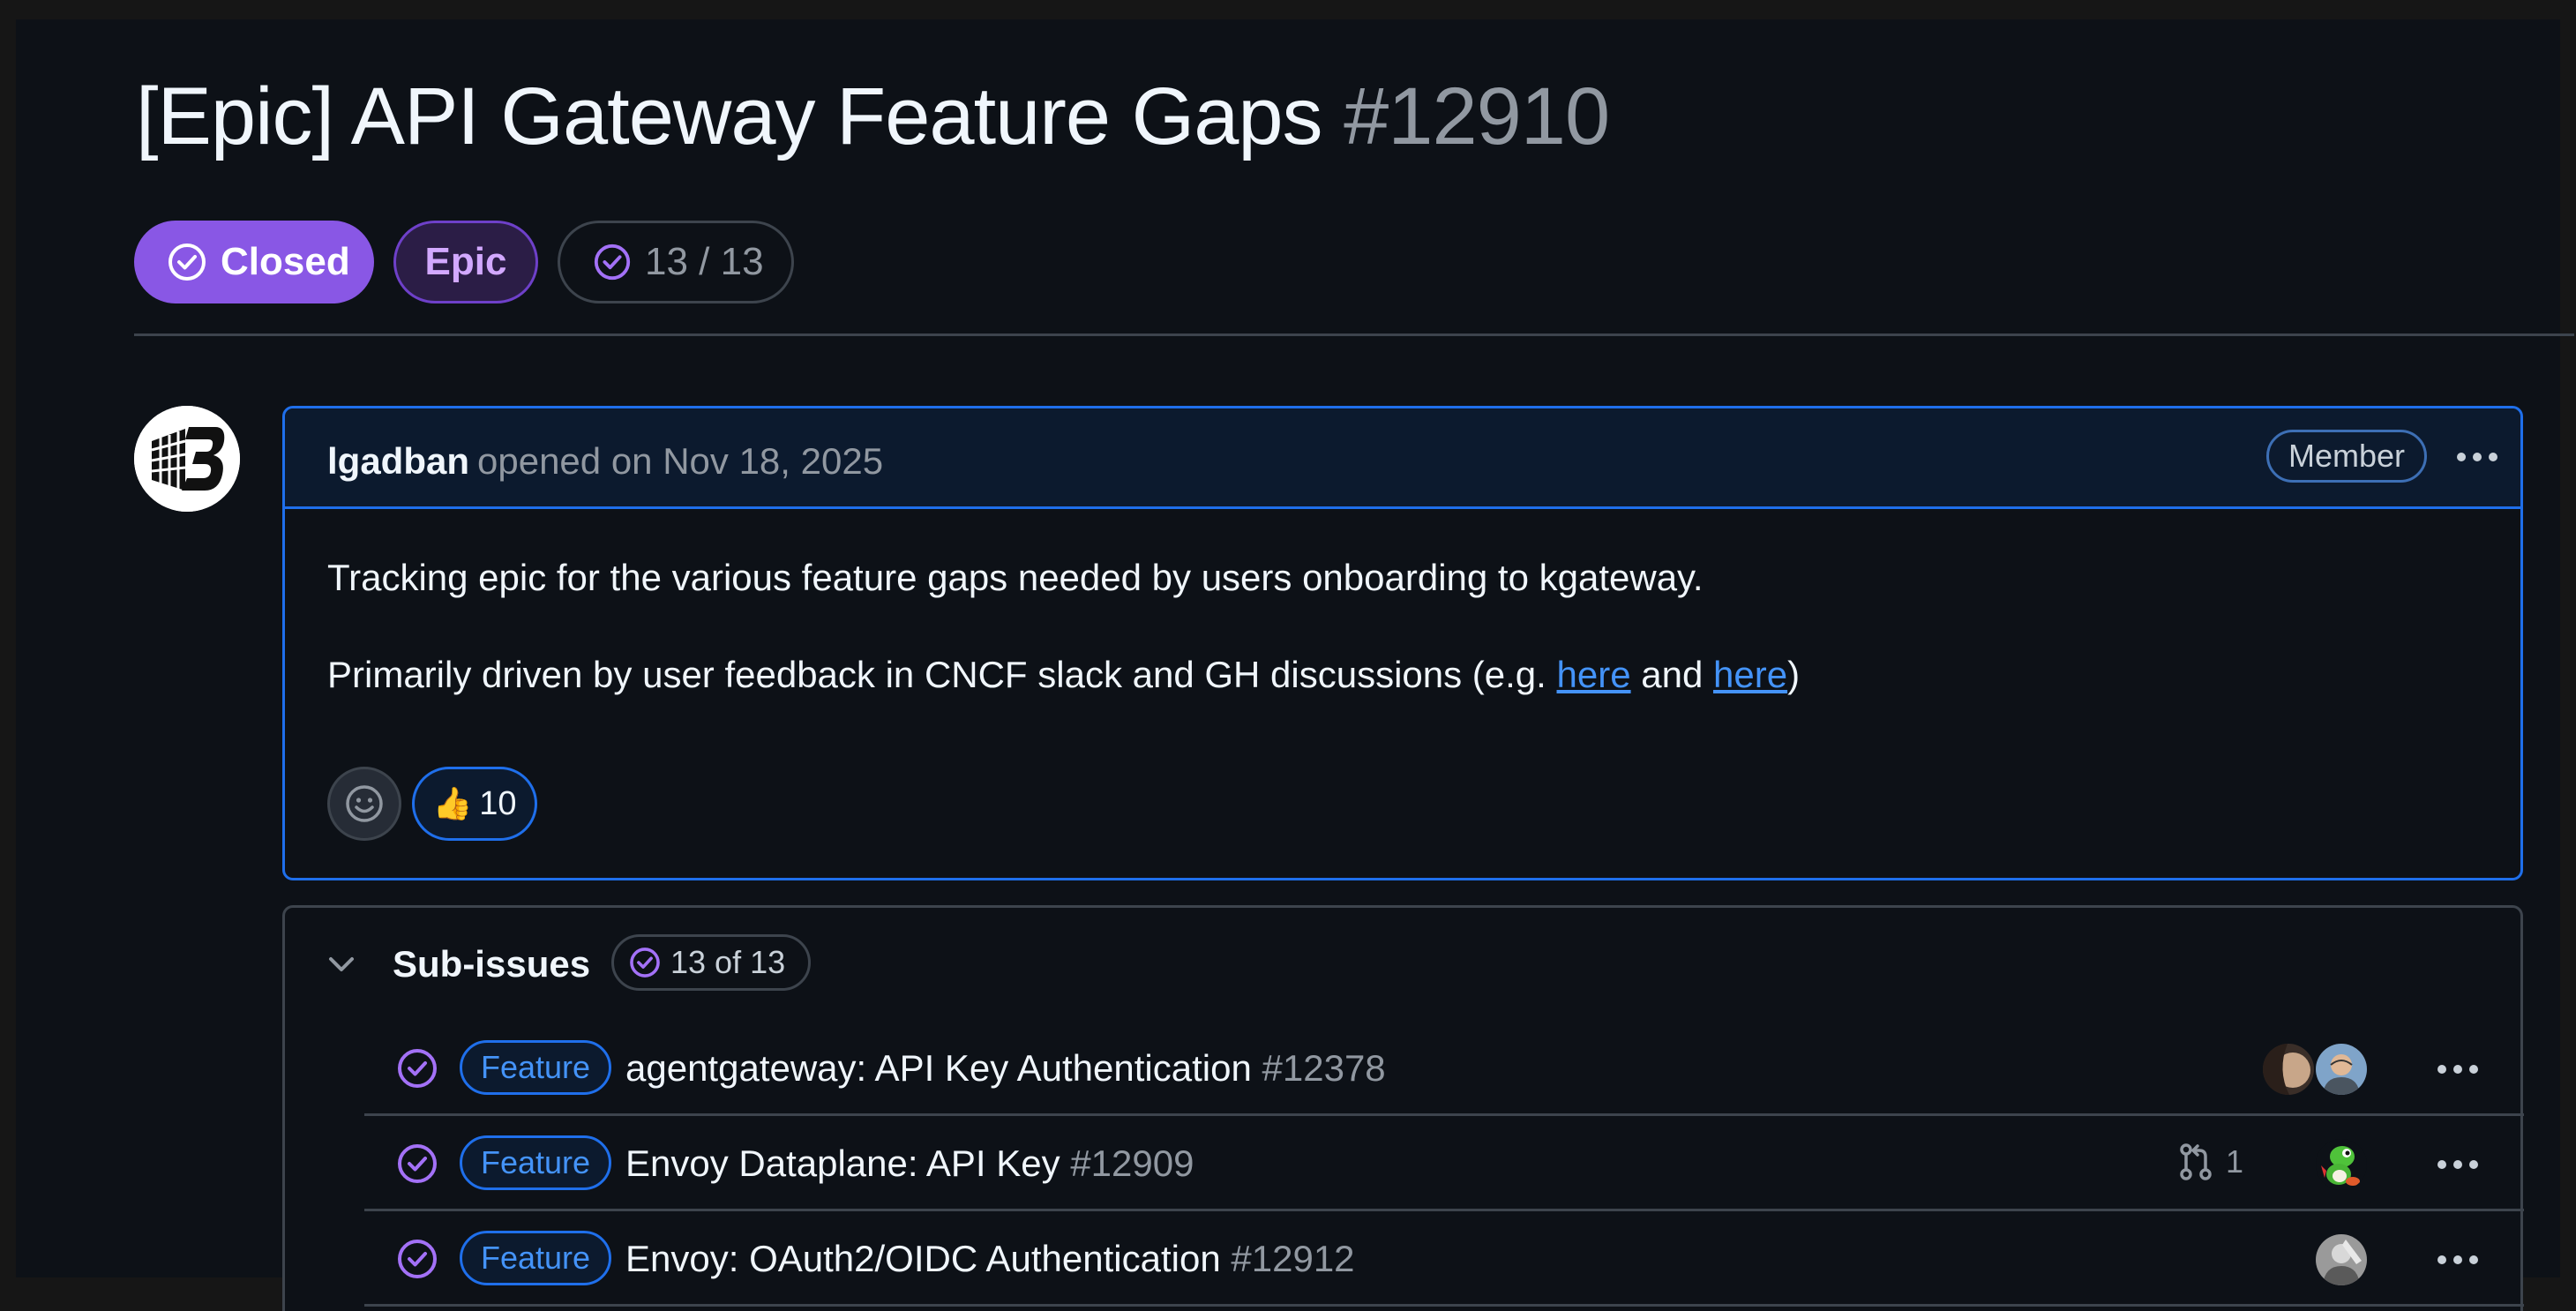 The height and width of the screenshot is (1311, 2576). What do you see at coordinates (2477, 457) in the screenshot?
I see `comment-more-options-icon` at bounding box center [2477, 457].